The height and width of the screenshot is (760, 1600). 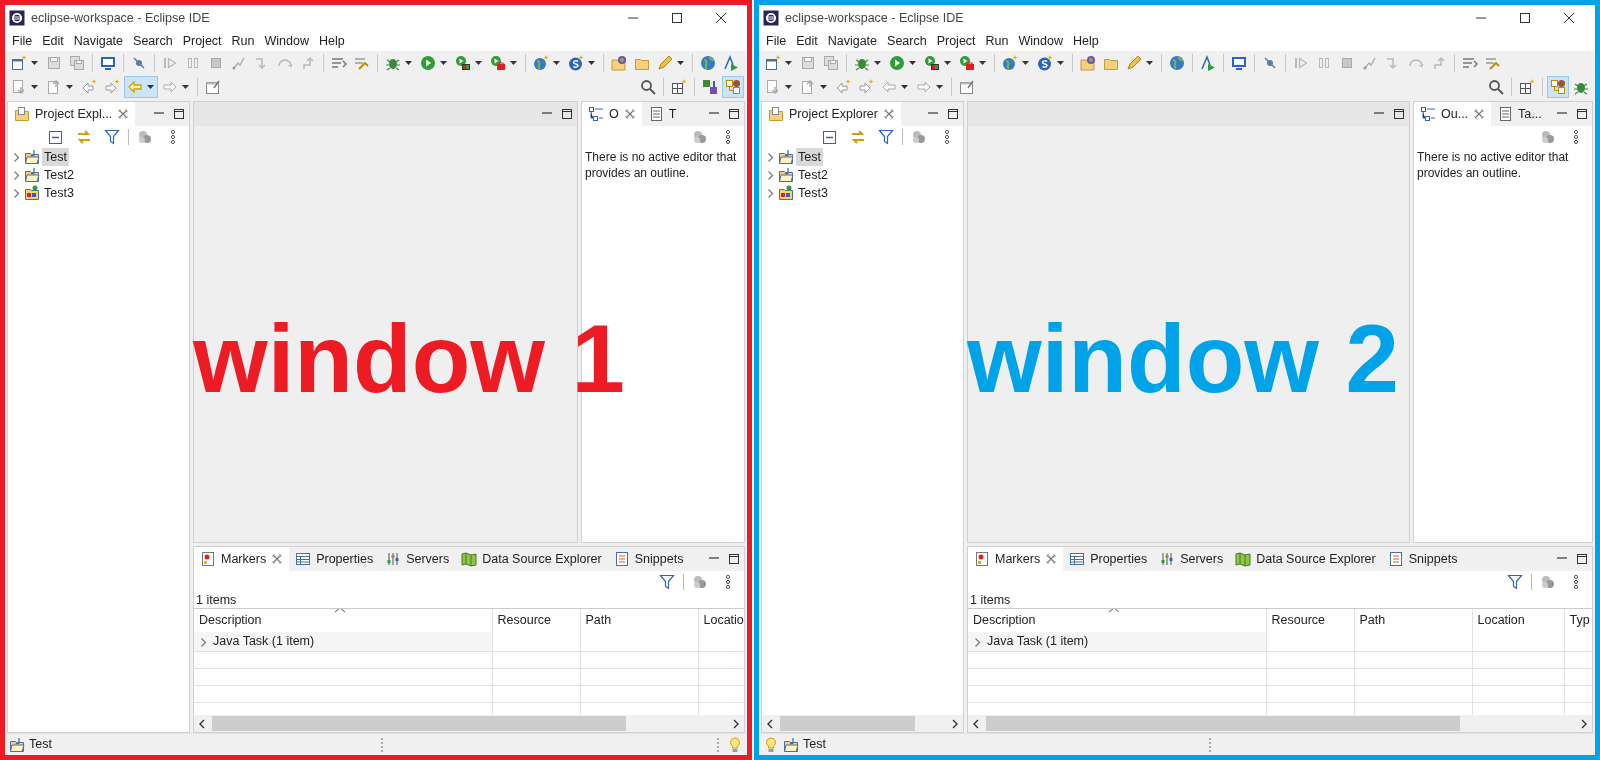 I want to click on arrow-left-button, so click(x=141, y=87).